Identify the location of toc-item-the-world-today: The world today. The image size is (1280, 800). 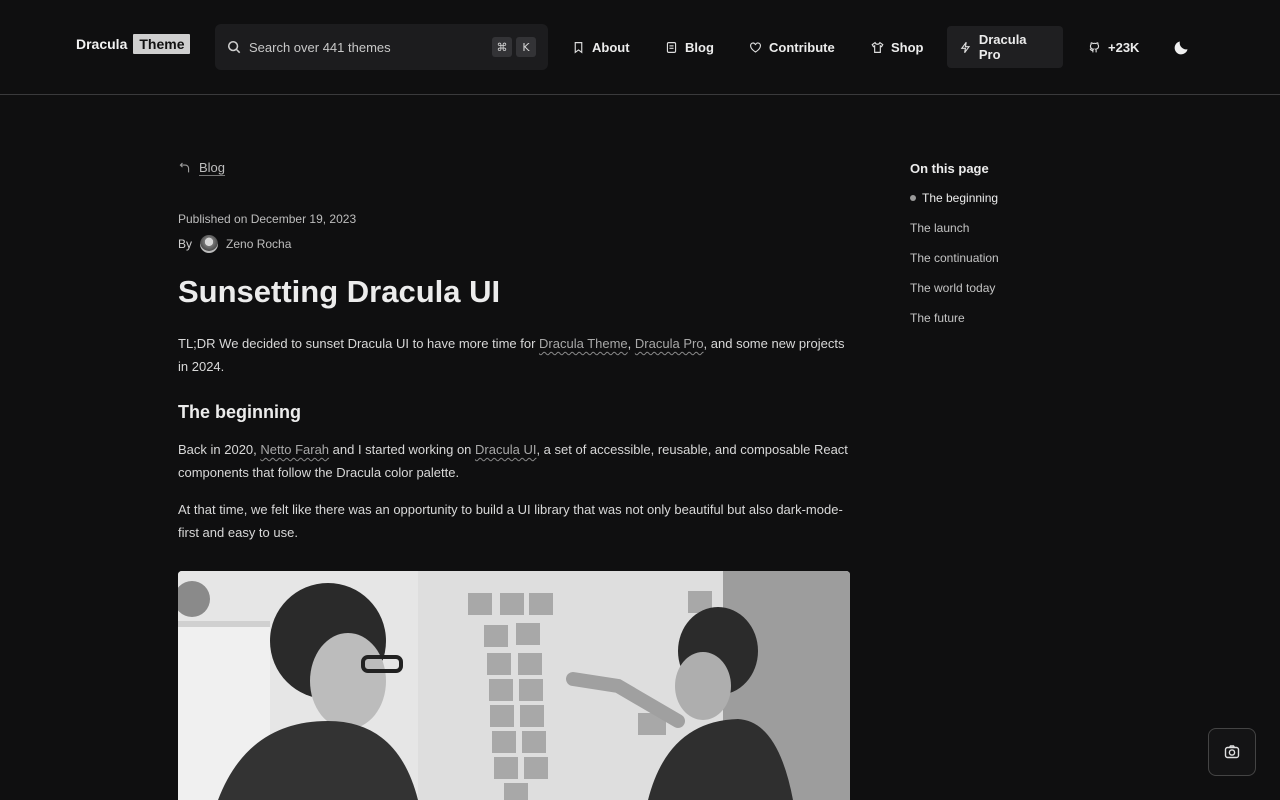
(952, 288).